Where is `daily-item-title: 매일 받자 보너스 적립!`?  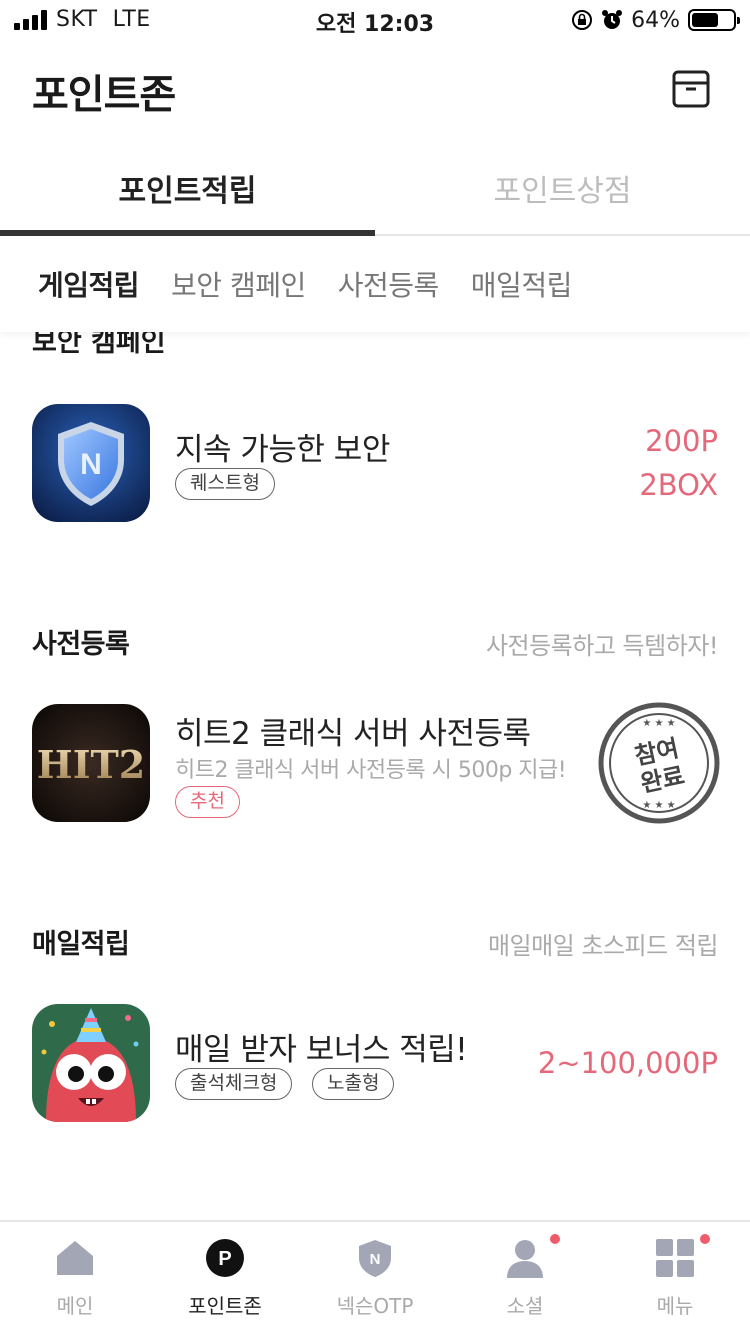 daily-item-title: 매일 받자 보너스 적립! is located at coordinates (321, 1046).